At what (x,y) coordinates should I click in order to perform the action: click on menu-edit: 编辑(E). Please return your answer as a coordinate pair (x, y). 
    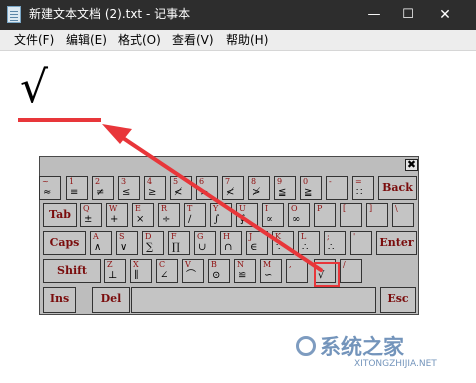
    Looking at the image, I should click on (86, 40).